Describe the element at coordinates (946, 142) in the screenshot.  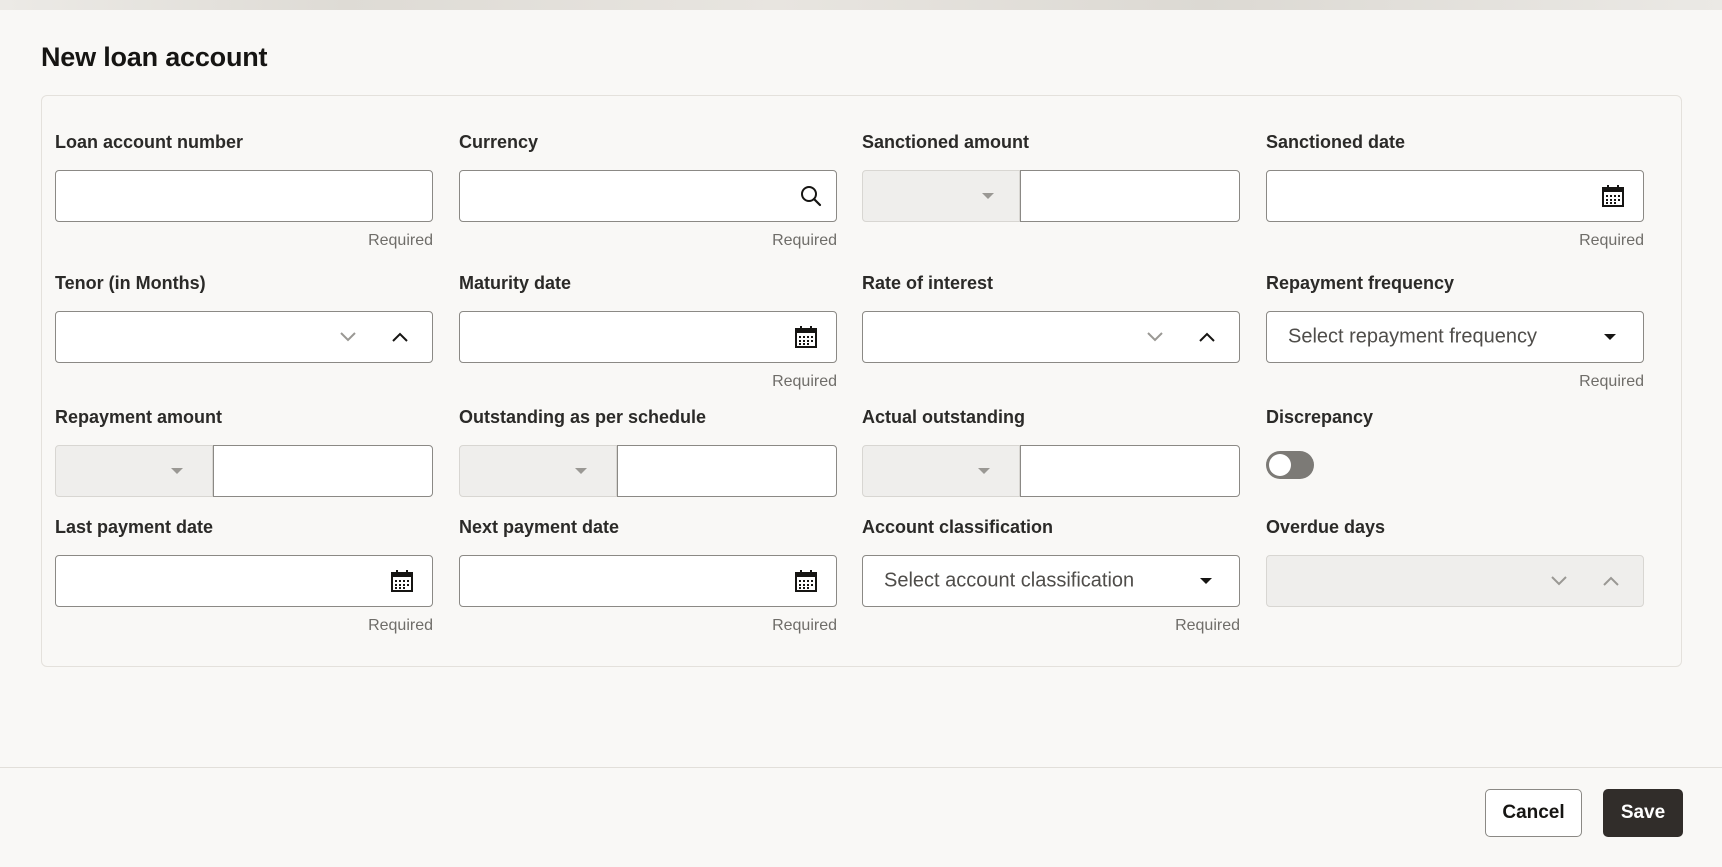
I see `field-label: Sanctioned amount` at that location.